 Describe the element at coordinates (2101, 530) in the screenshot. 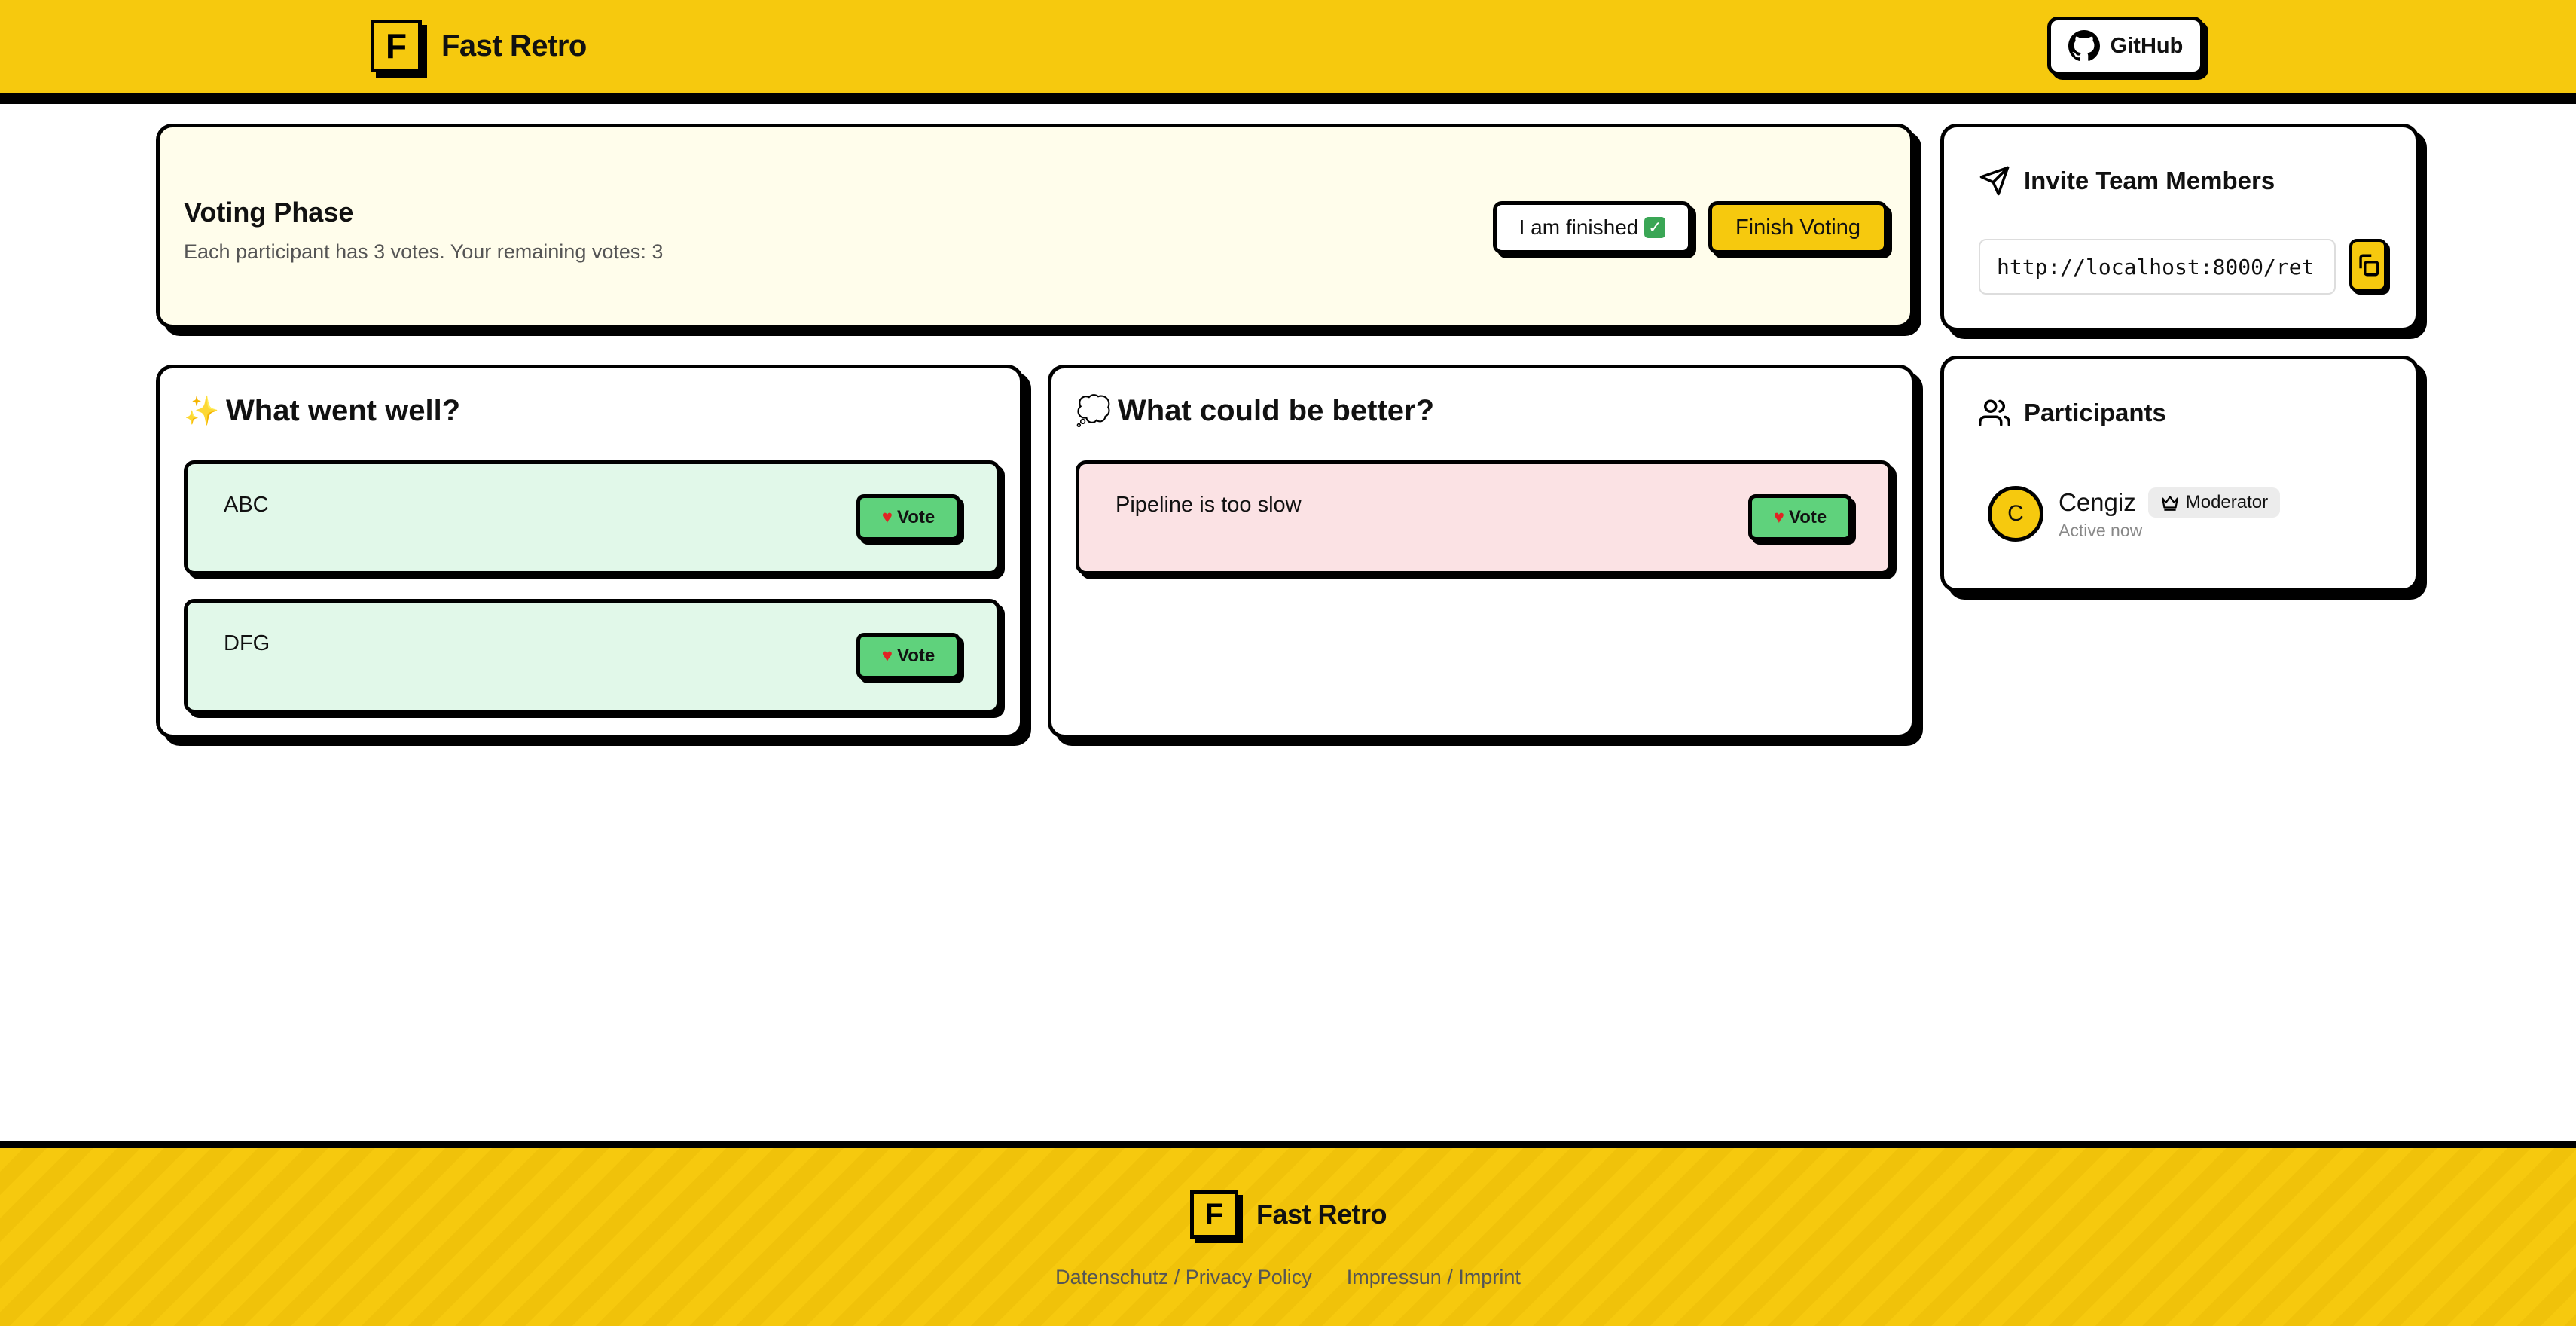

I see `participant-status: Active now` at that location.